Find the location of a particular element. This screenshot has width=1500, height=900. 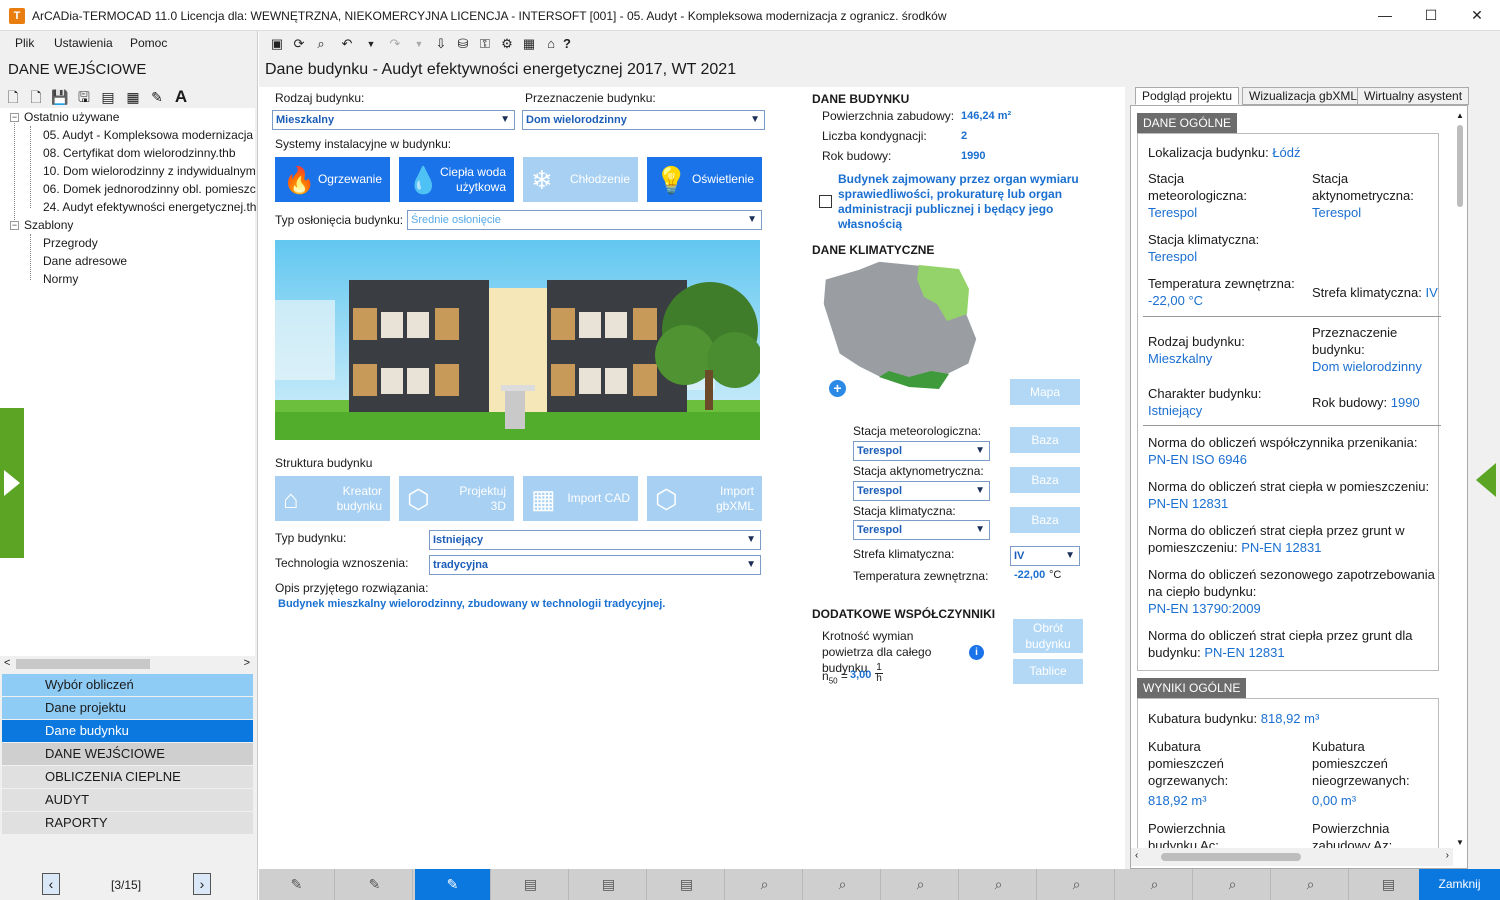

tree-templates: Szablony is located at coordinates (48, 225).